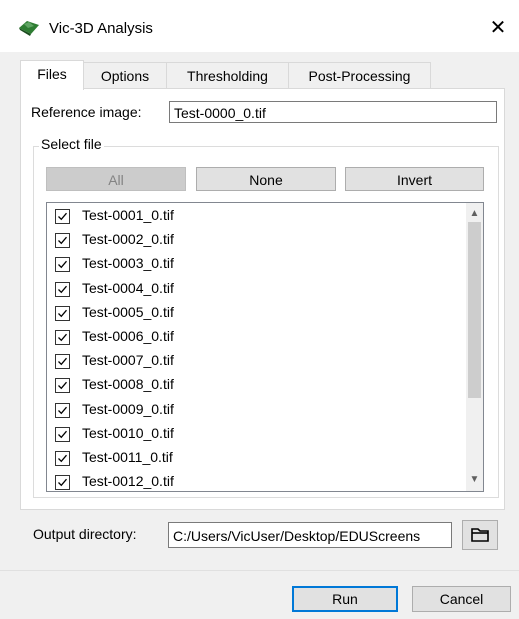 Image resolution: width=519 pixels, height=619 pixels. I want to click on tab-label: Files, so click(52, 74).